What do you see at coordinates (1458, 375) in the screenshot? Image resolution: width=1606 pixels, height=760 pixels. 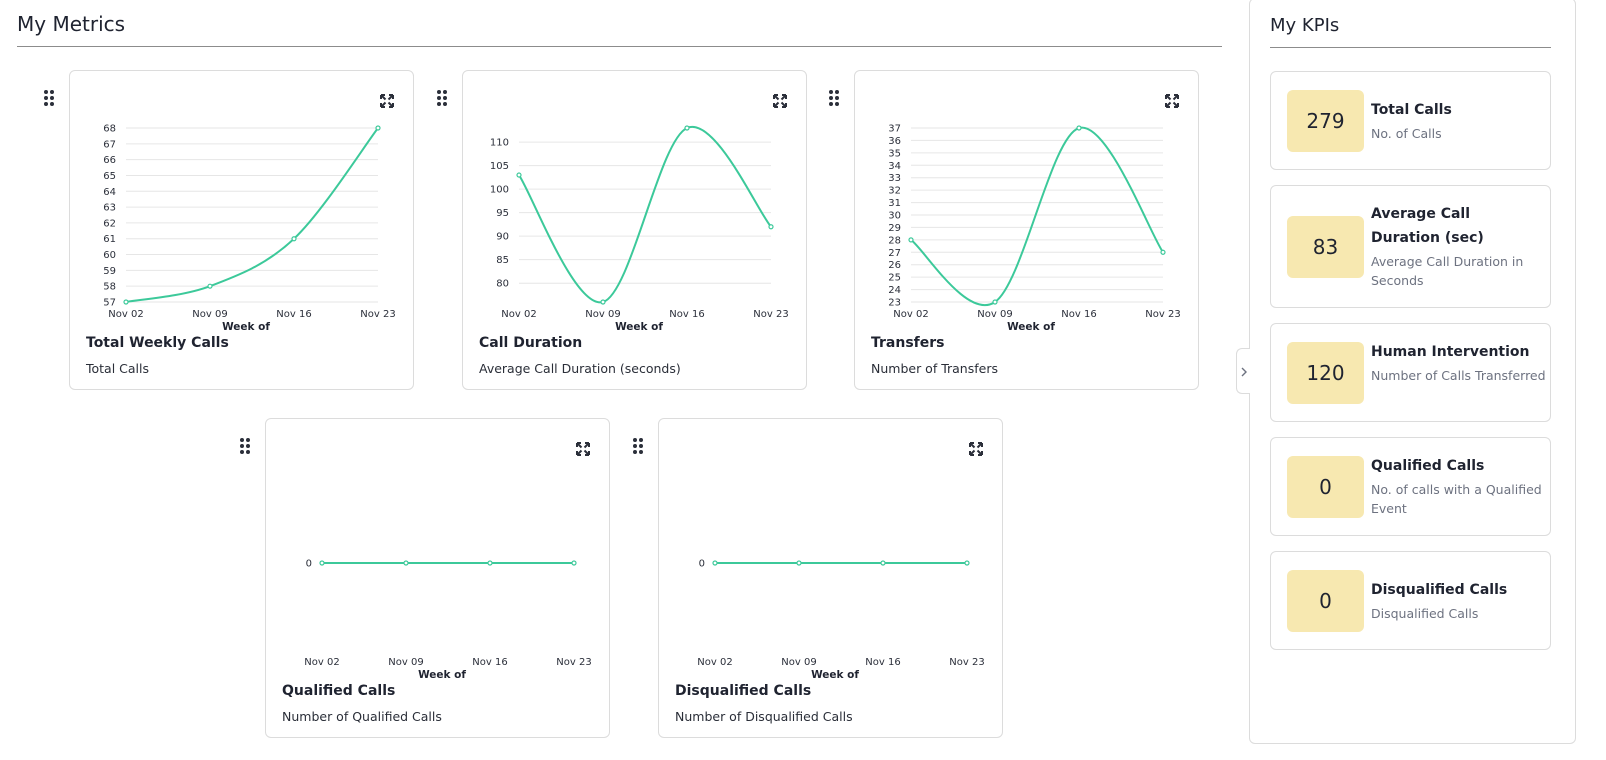 I see `kpi-description: Number of Calls Transferred` at bounding box center [1458, 375].